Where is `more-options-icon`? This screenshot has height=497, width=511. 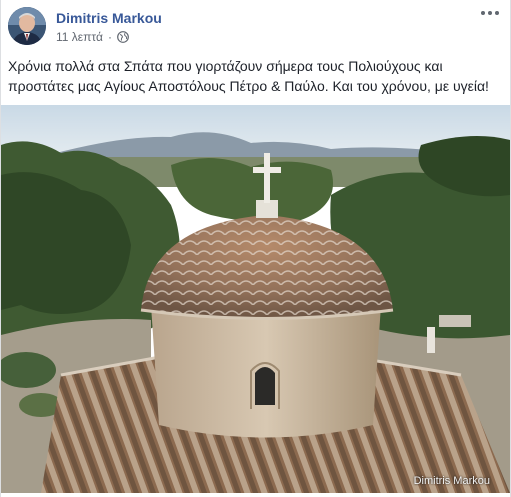 more-options-icon is located at coordinates (490, 13).